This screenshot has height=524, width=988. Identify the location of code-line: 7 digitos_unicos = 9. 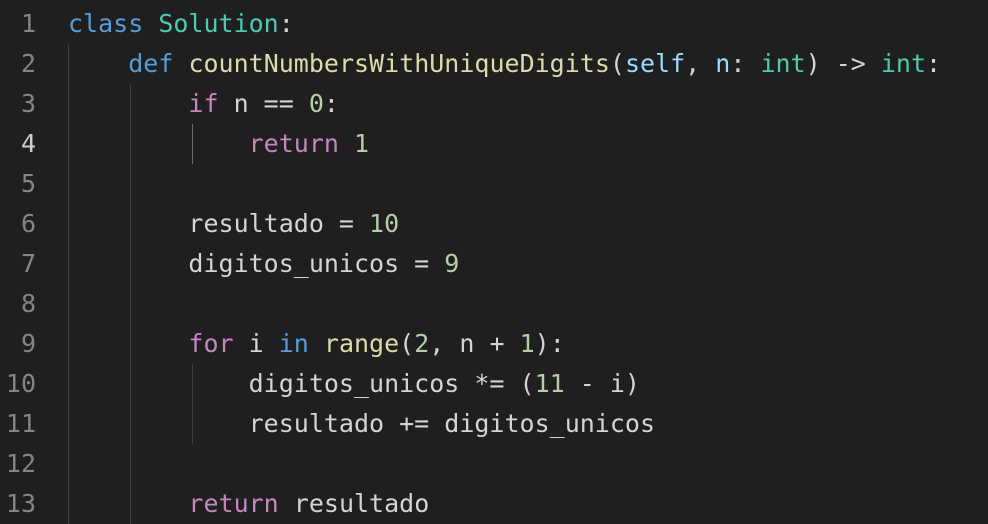
(494, 264).